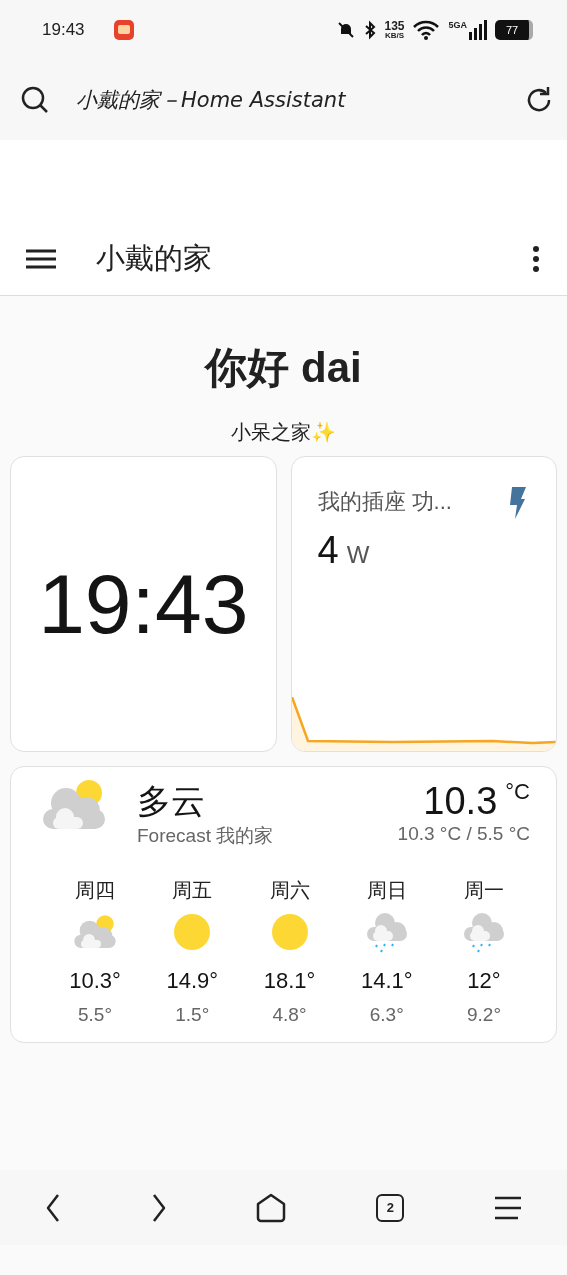 This screenshot has height=1275, width=567. I want to click on back-icon, so click(52, 1207).